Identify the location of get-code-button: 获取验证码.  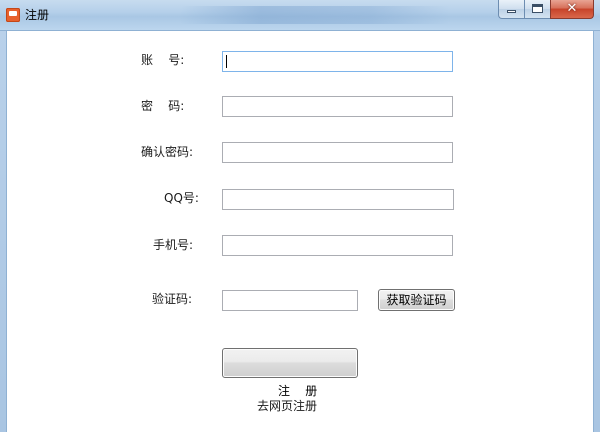
(416, 300).